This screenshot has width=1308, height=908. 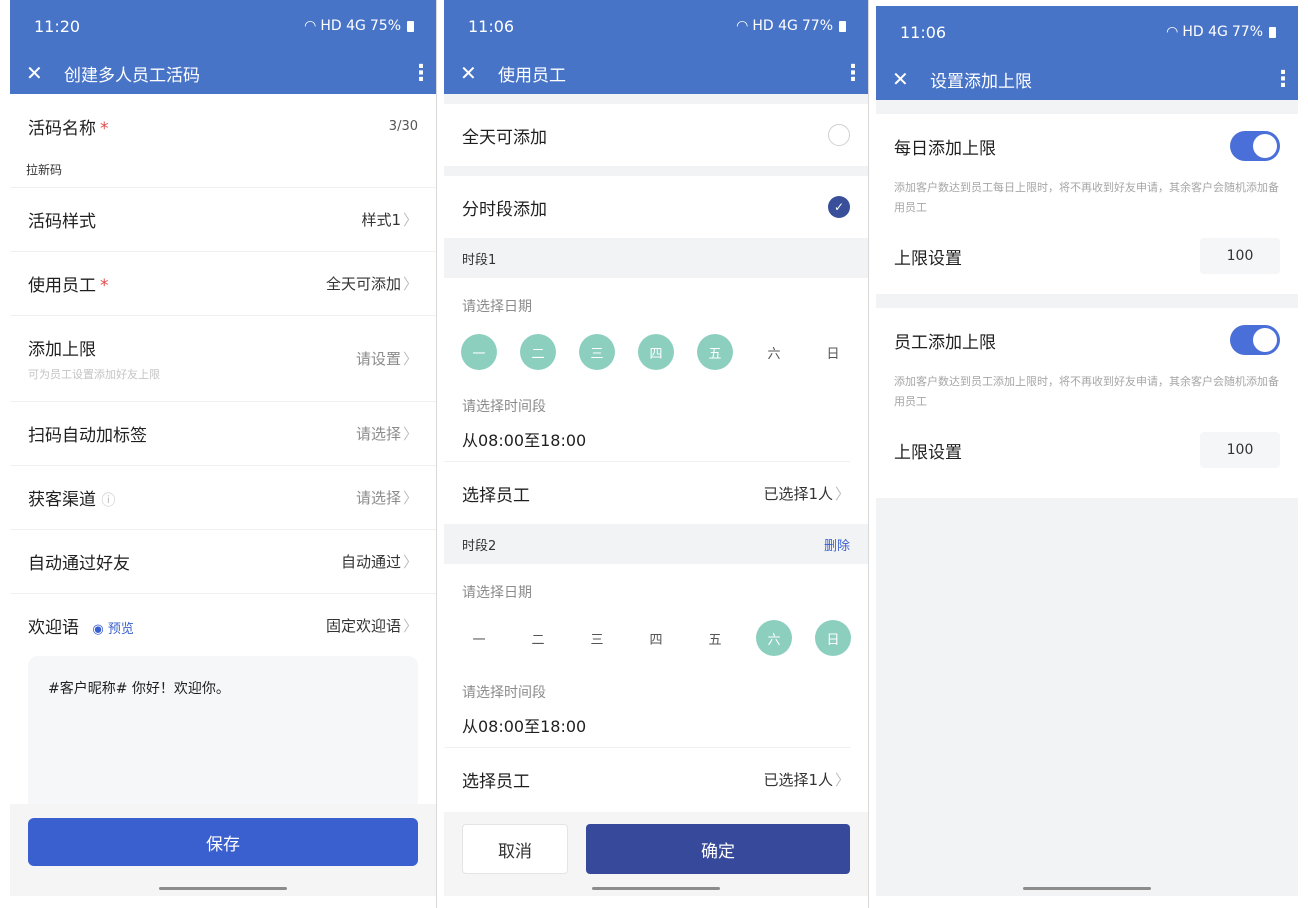 I want to click on daily-limit-row: 每日添加上限, so click(x=1087, y=146).